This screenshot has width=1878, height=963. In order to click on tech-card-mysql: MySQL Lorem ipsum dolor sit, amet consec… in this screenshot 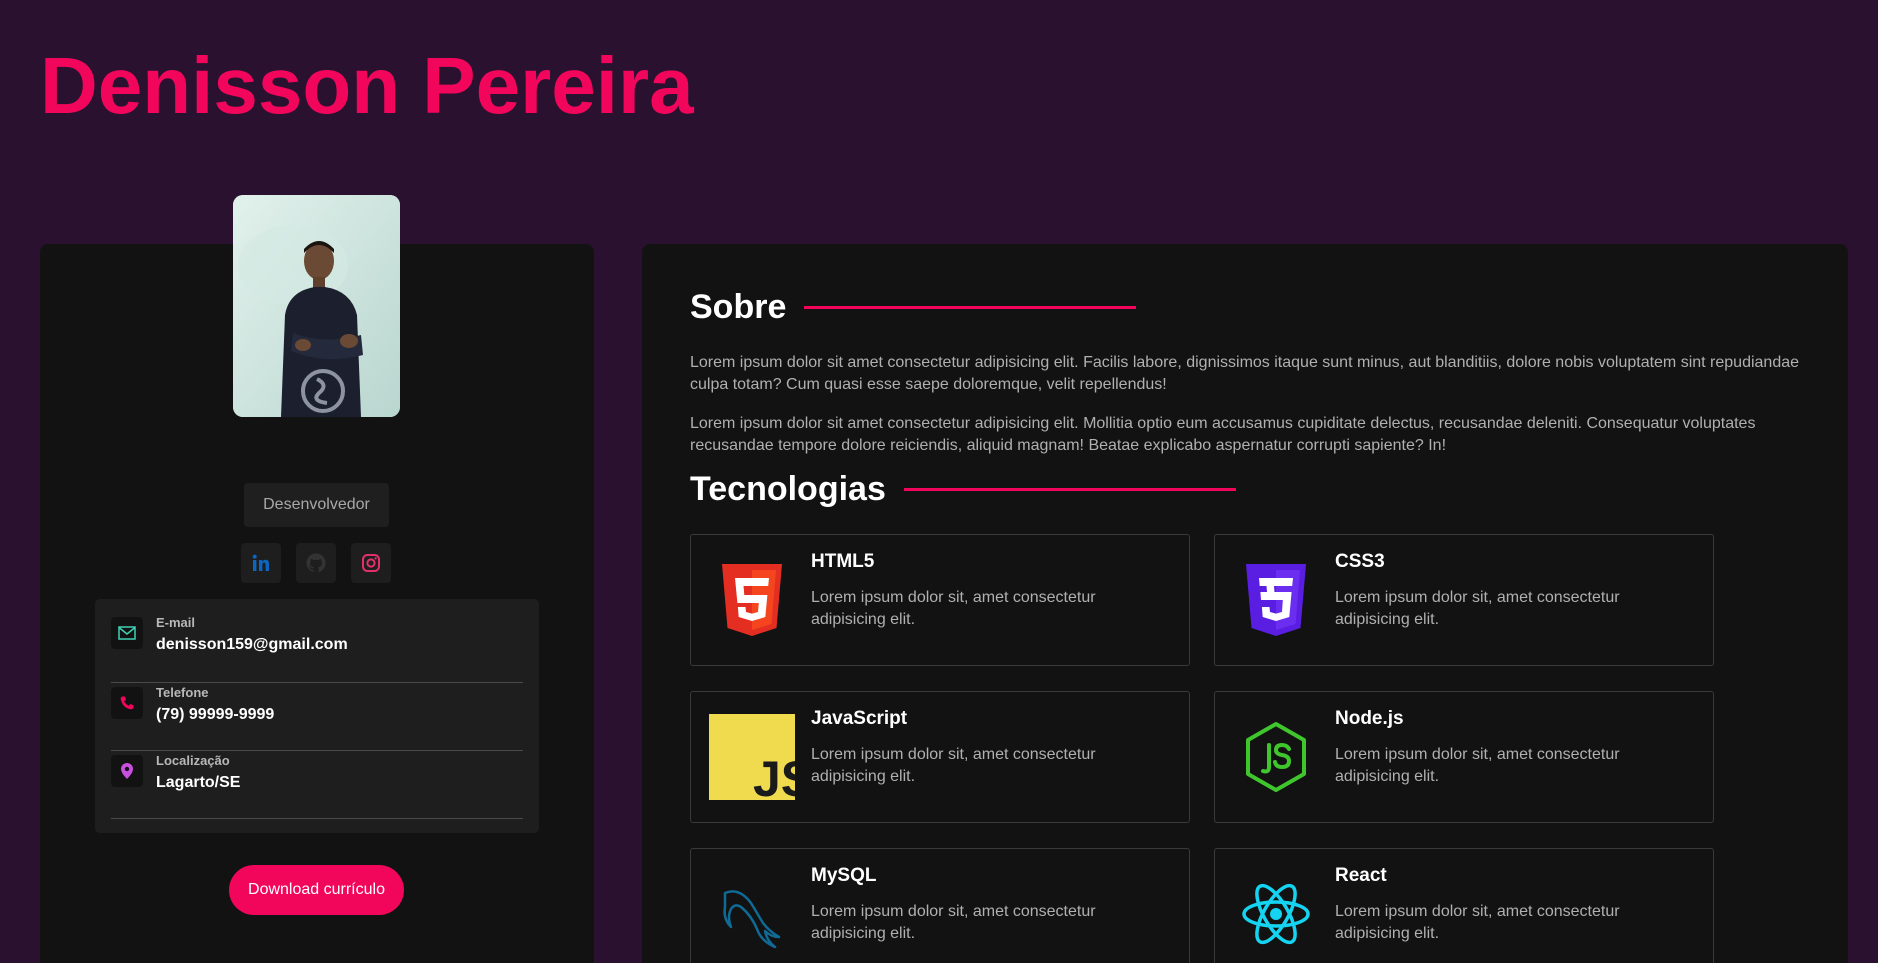, I will do `click(940, 905)`.